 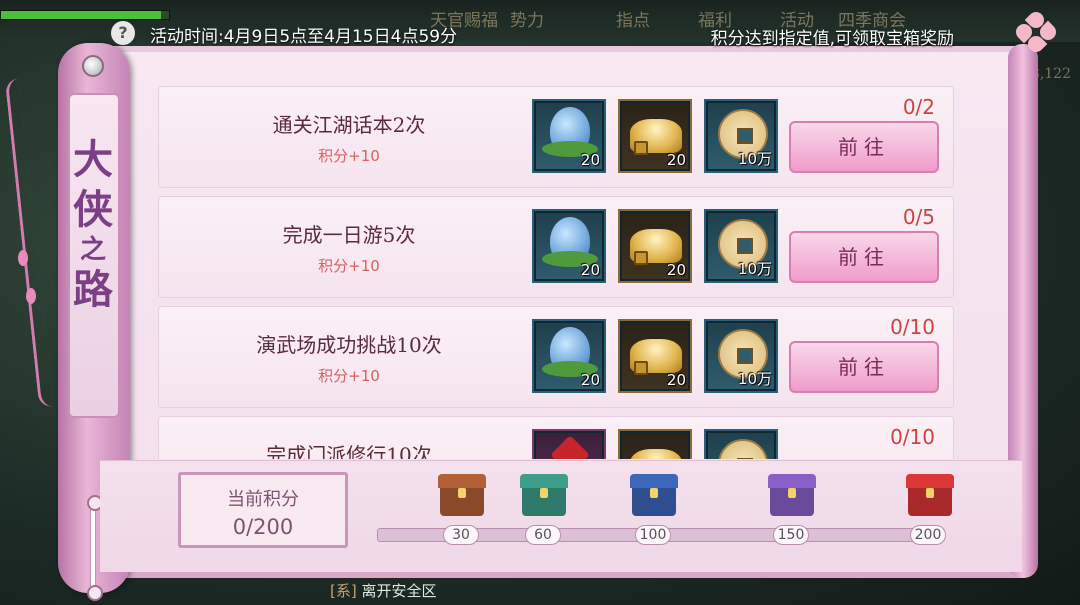 What do you see at coordinates (92, 250) in the screenshot?
I see `title-char: 之` at bounding box center [92, 250].